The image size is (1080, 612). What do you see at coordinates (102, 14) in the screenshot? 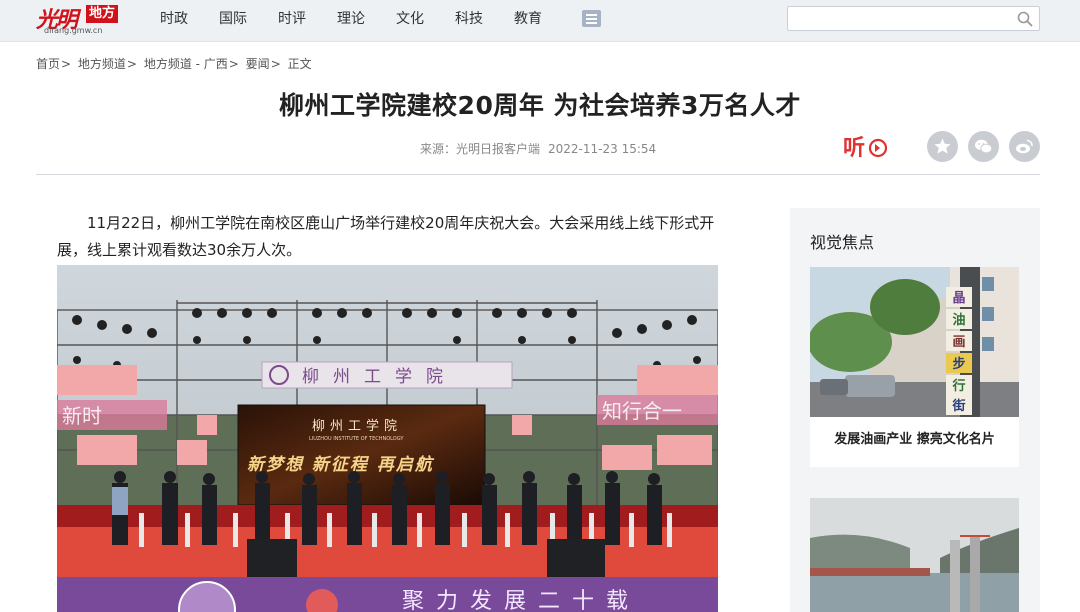
I see `logo-channel: 地方` at bounding box center [102, 14].